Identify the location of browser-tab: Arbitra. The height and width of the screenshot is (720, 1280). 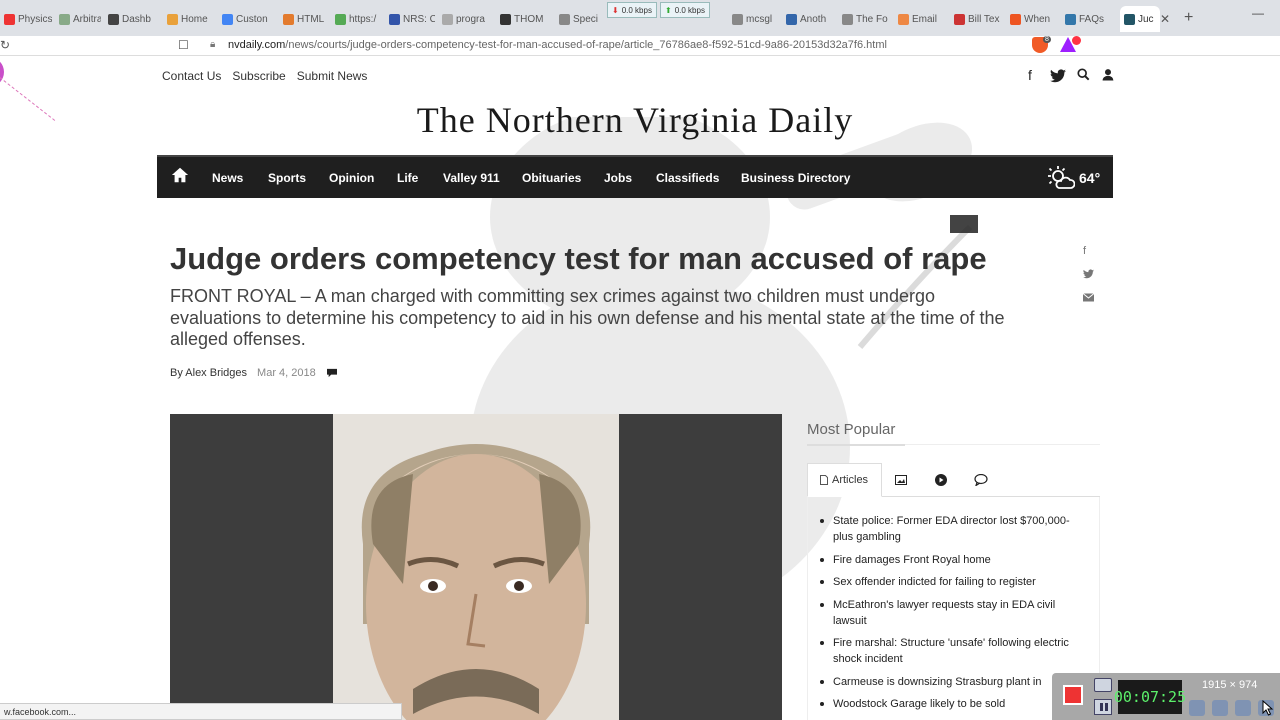
(78, 19).